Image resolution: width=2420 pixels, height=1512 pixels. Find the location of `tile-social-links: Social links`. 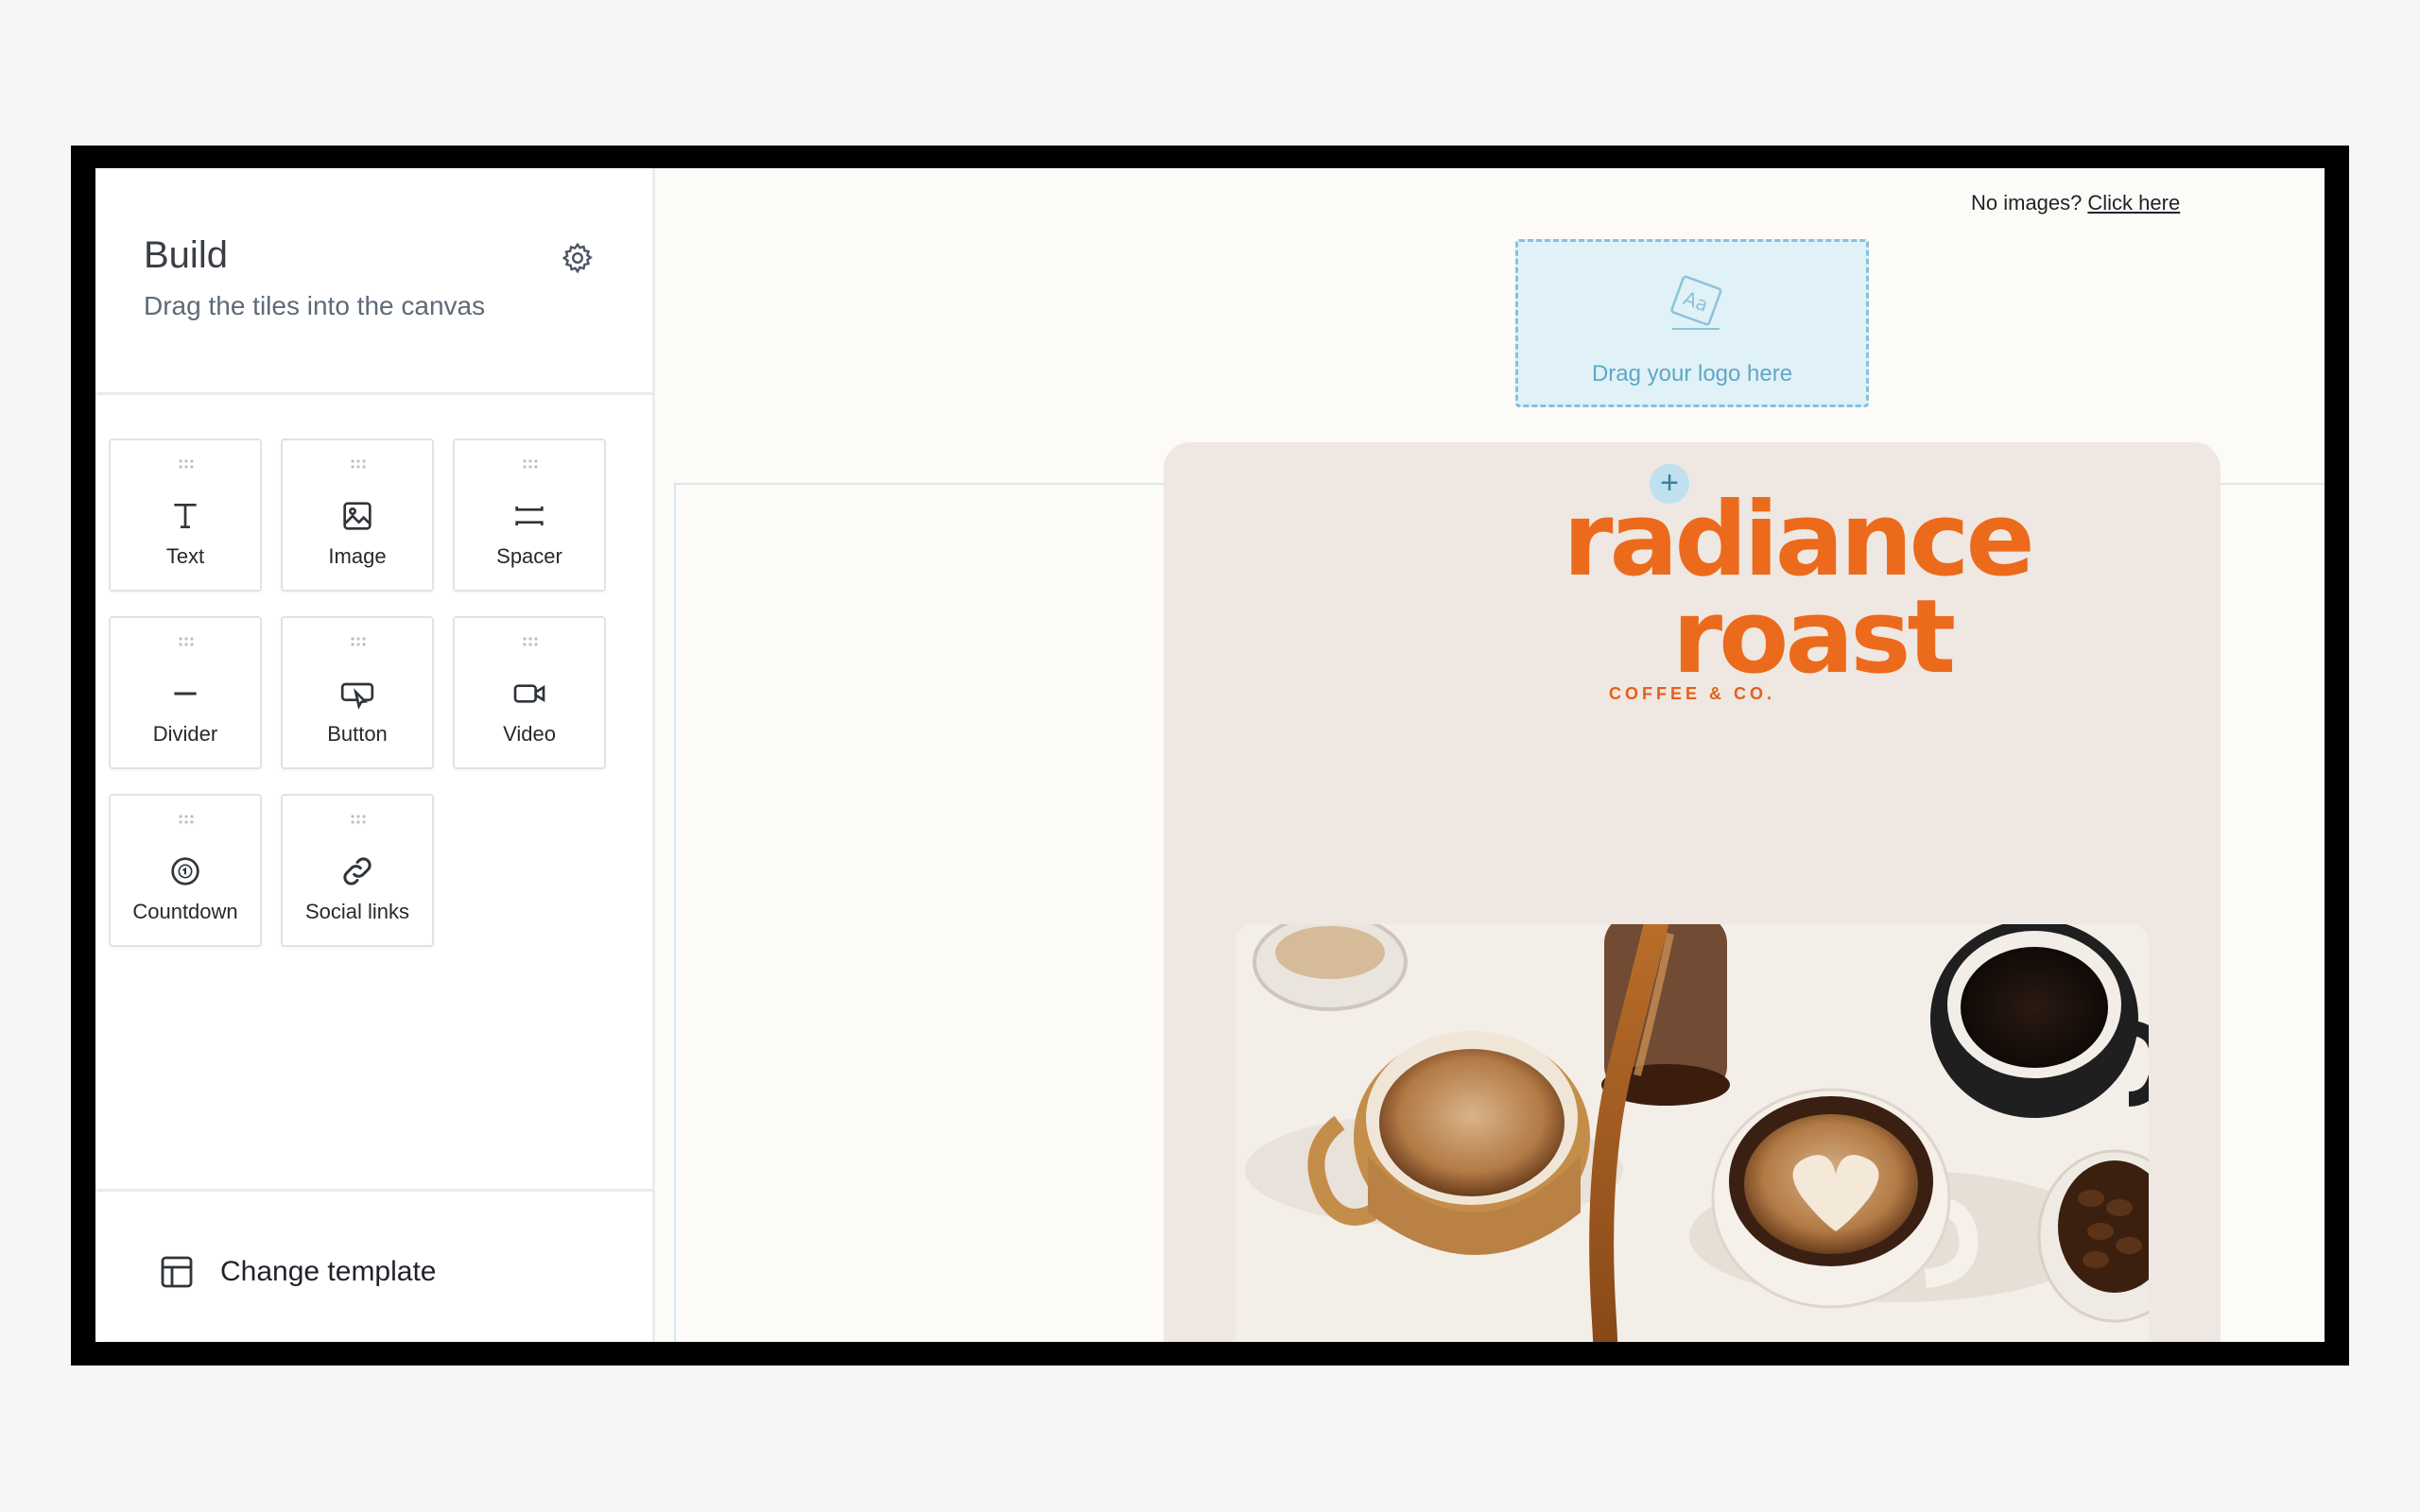

tile-social-links: Social links is located at coordinates (357, 870).